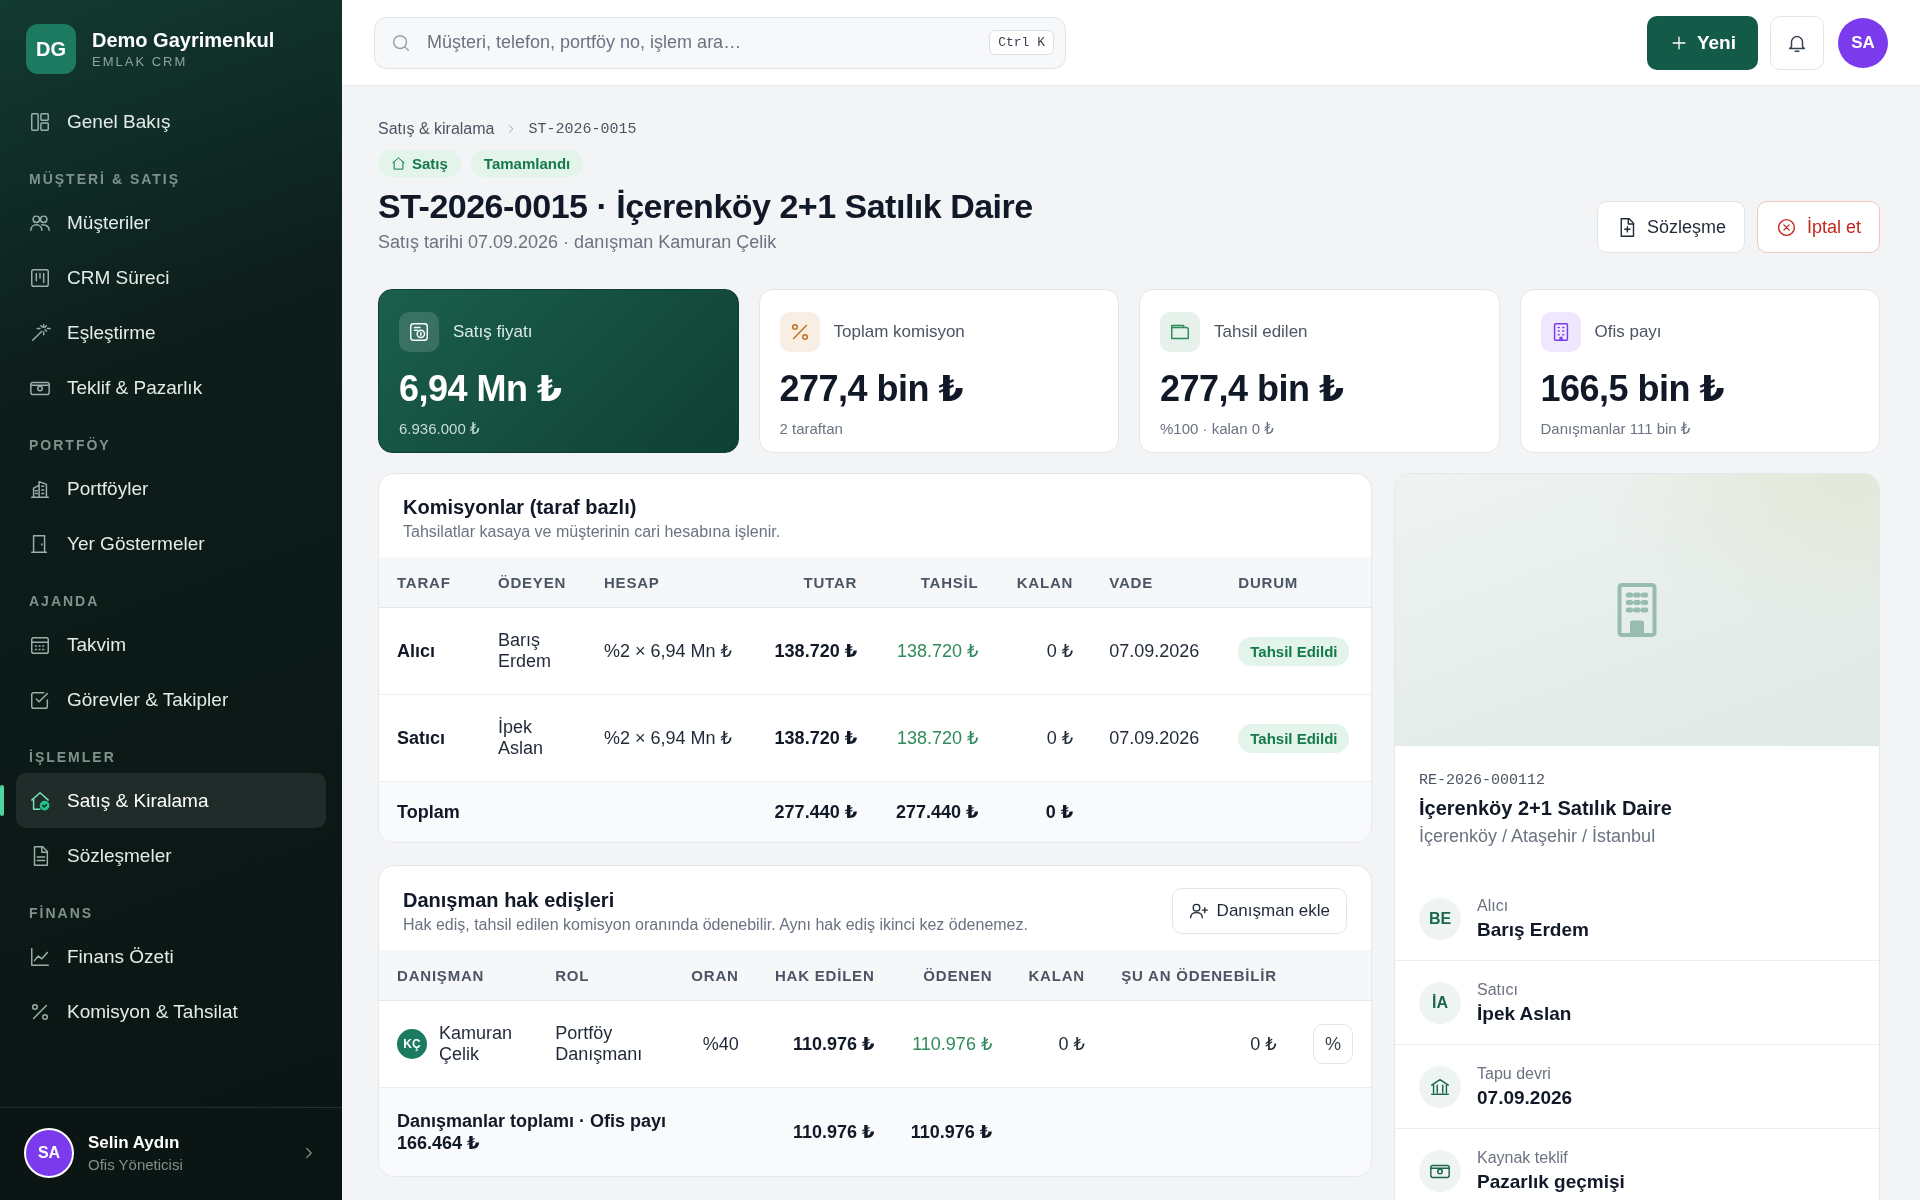 The height and width of the screenshot is (1200, 1920). What do you see at coordinates (171, 387) in the screenshot?
I see `nav-item: Teklif & Pazarlık` at bounding box center [171, 387].